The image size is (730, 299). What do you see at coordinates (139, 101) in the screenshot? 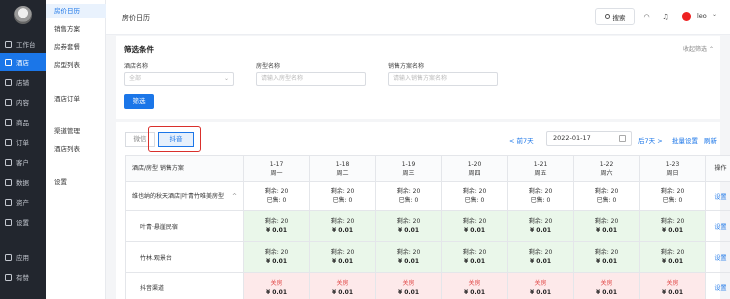
I see `filter-submit-button: 筛选` at bounding box center [139, 101].